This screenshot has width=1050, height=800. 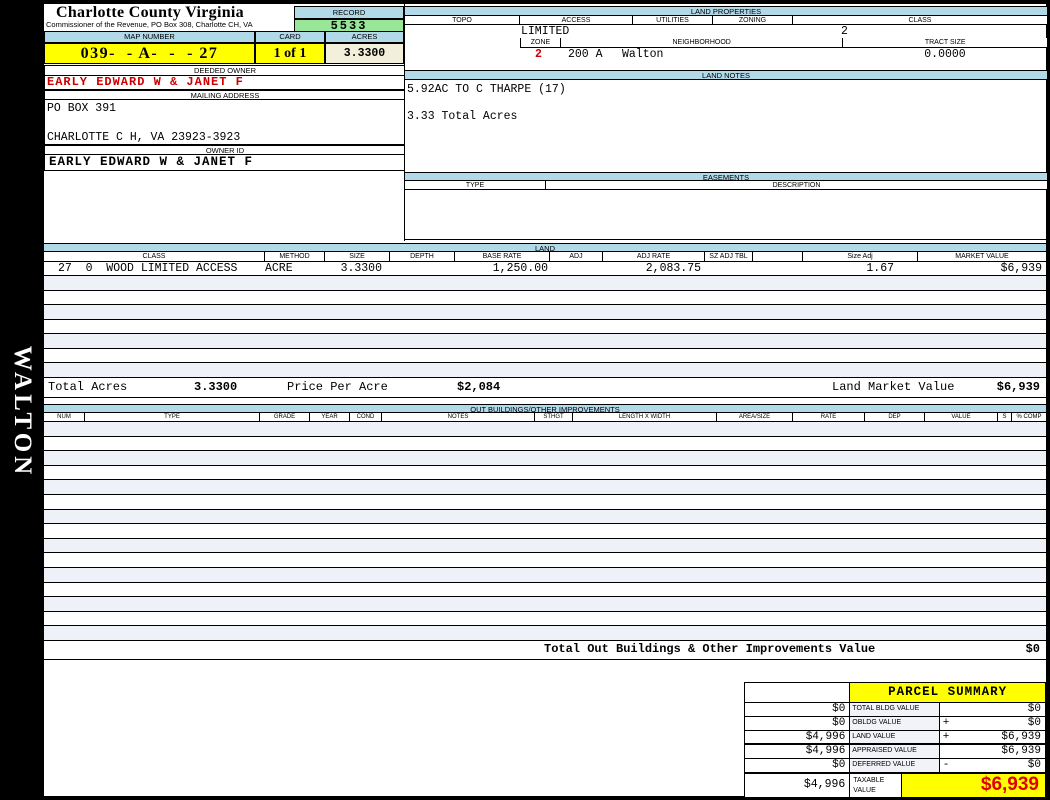 I want to click on summary-row-taxable: $4,996 TAXABLE VALUE $6,939, so click(x=895, y=785).